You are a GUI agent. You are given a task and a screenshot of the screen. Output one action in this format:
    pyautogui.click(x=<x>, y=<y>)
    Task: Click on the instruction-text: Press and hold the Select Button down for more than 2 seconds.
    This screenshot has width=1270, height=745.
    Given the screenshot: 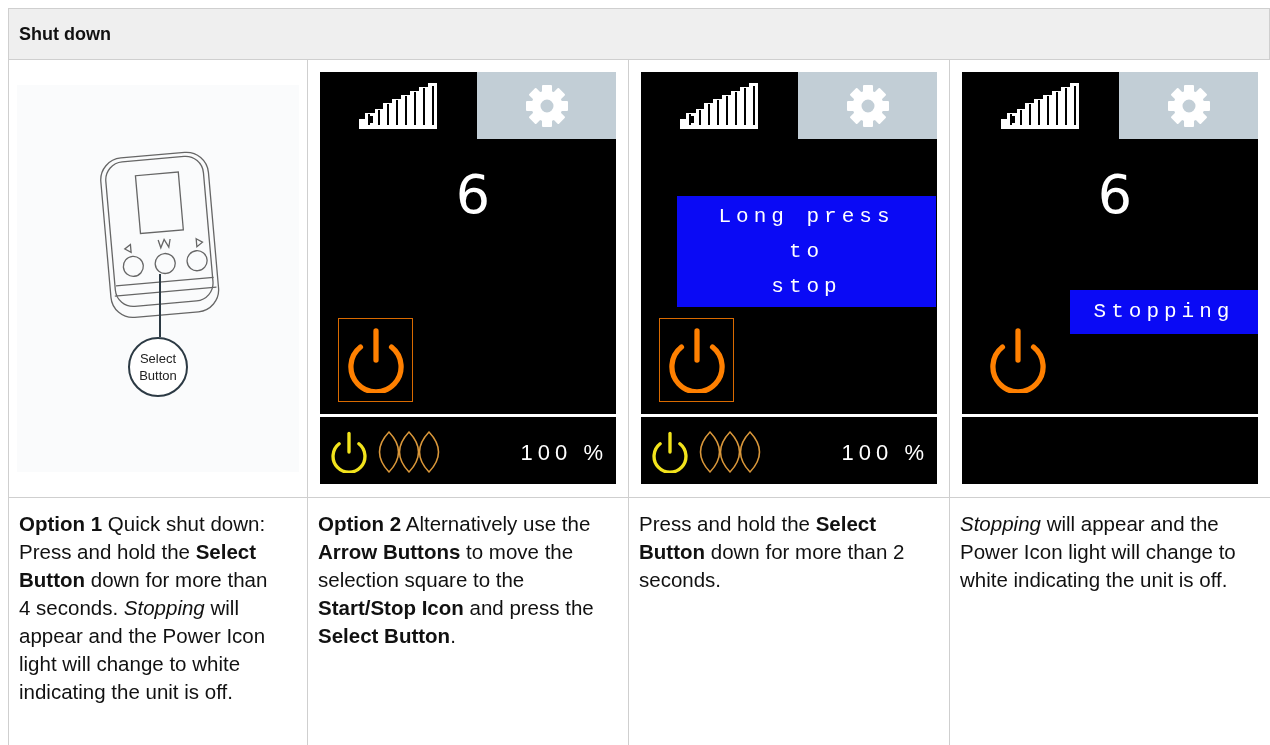 What is the action you would take?
    pyautogui.click(x=772, y=552)
    